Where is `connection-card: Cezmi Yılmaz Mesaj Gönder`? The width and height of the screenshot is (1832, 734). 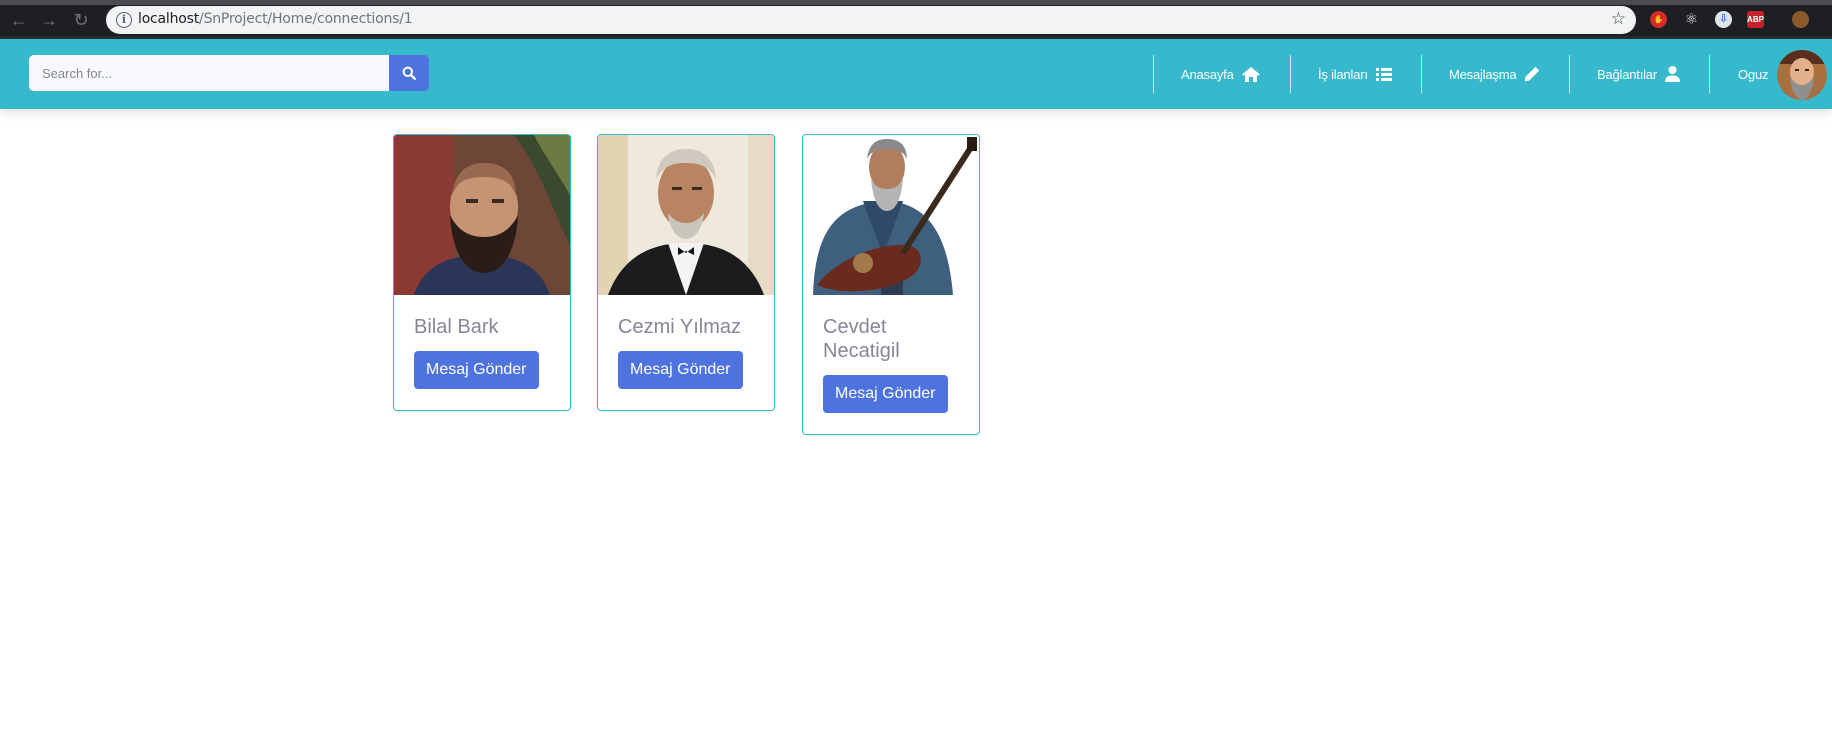
connection-card: Cezmi Yılmaz Mesaj Gönder is located at coordinates (686, 272).